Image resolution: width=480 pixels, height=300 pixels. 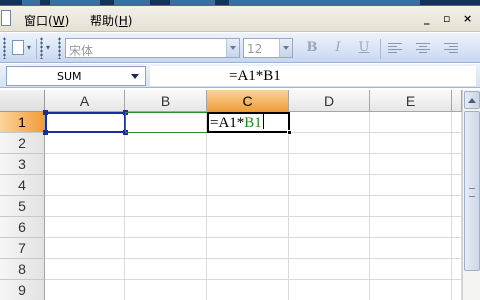 What do you see at coordinates (248, 101) in the screenshot?
I see `column-header-c: C` at bounding box center [248, 101].